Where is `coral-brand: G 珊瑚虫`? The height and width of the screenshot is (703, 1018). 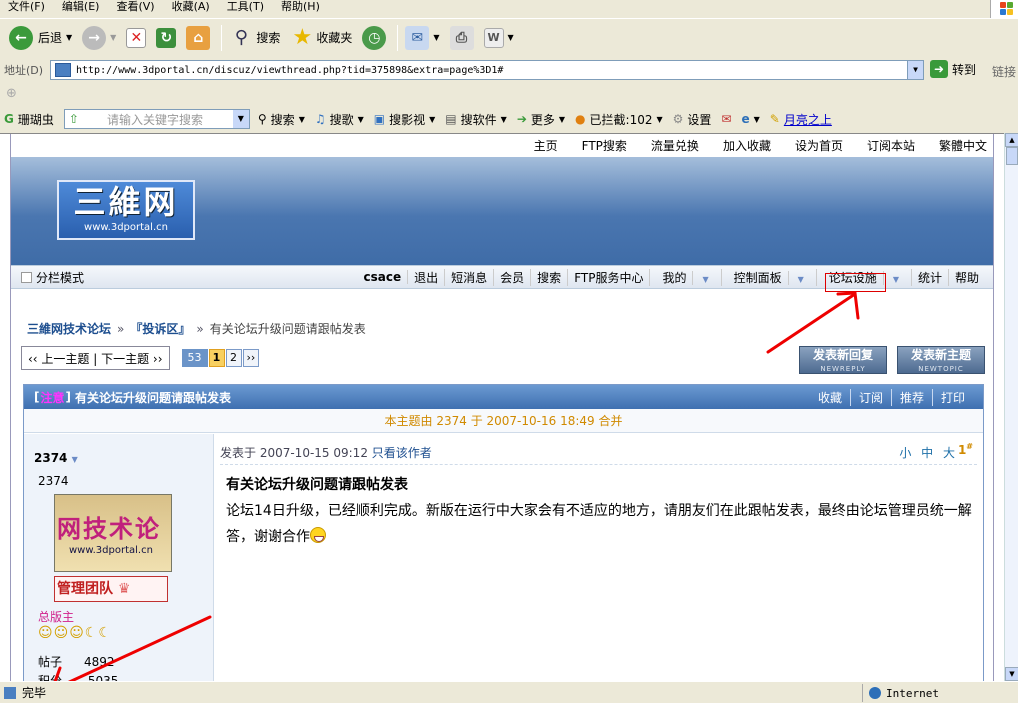
coral-brand: G 珊瑚虫 is located at coordinates (29, 119).